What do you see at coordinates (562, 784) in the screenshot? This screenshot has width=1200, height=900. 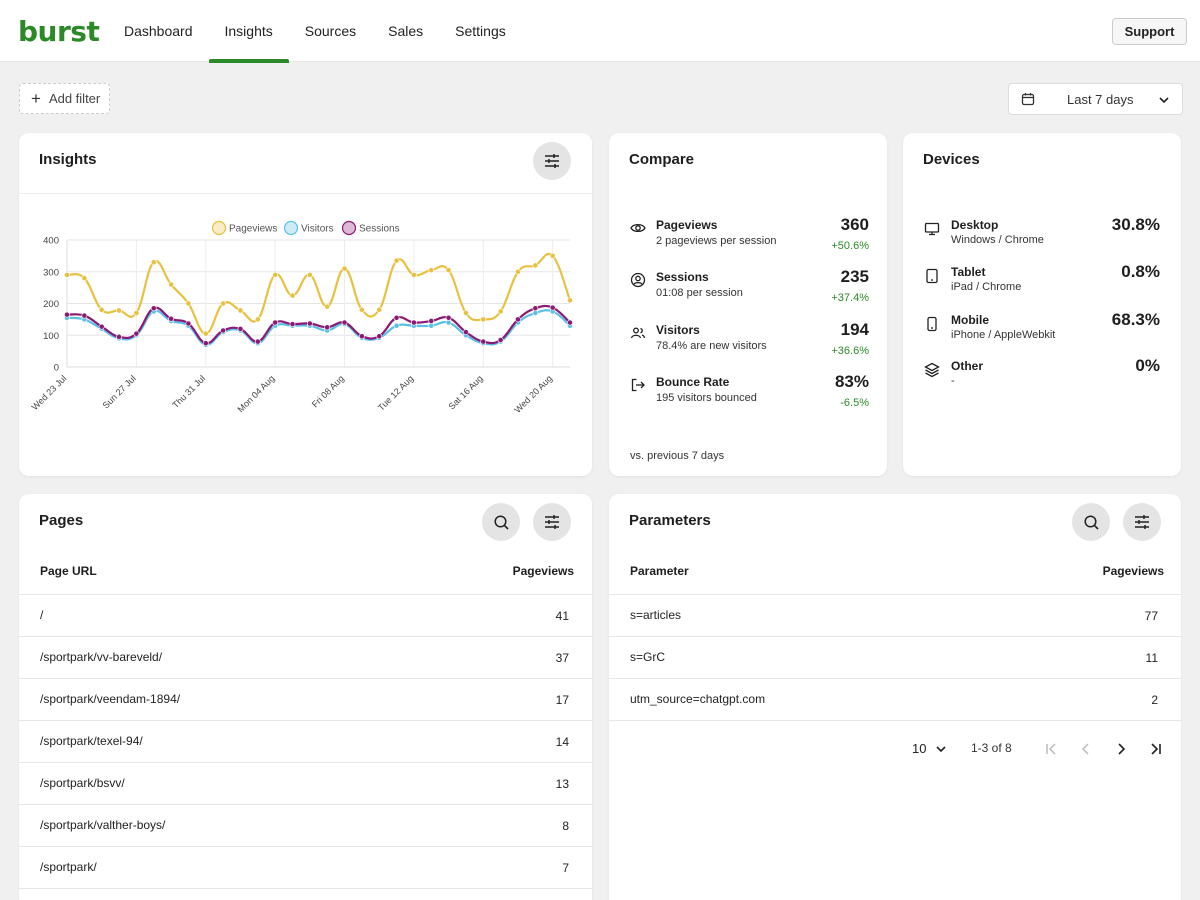 I see `pageviews-value: 13` at bounding box center [562, 784].